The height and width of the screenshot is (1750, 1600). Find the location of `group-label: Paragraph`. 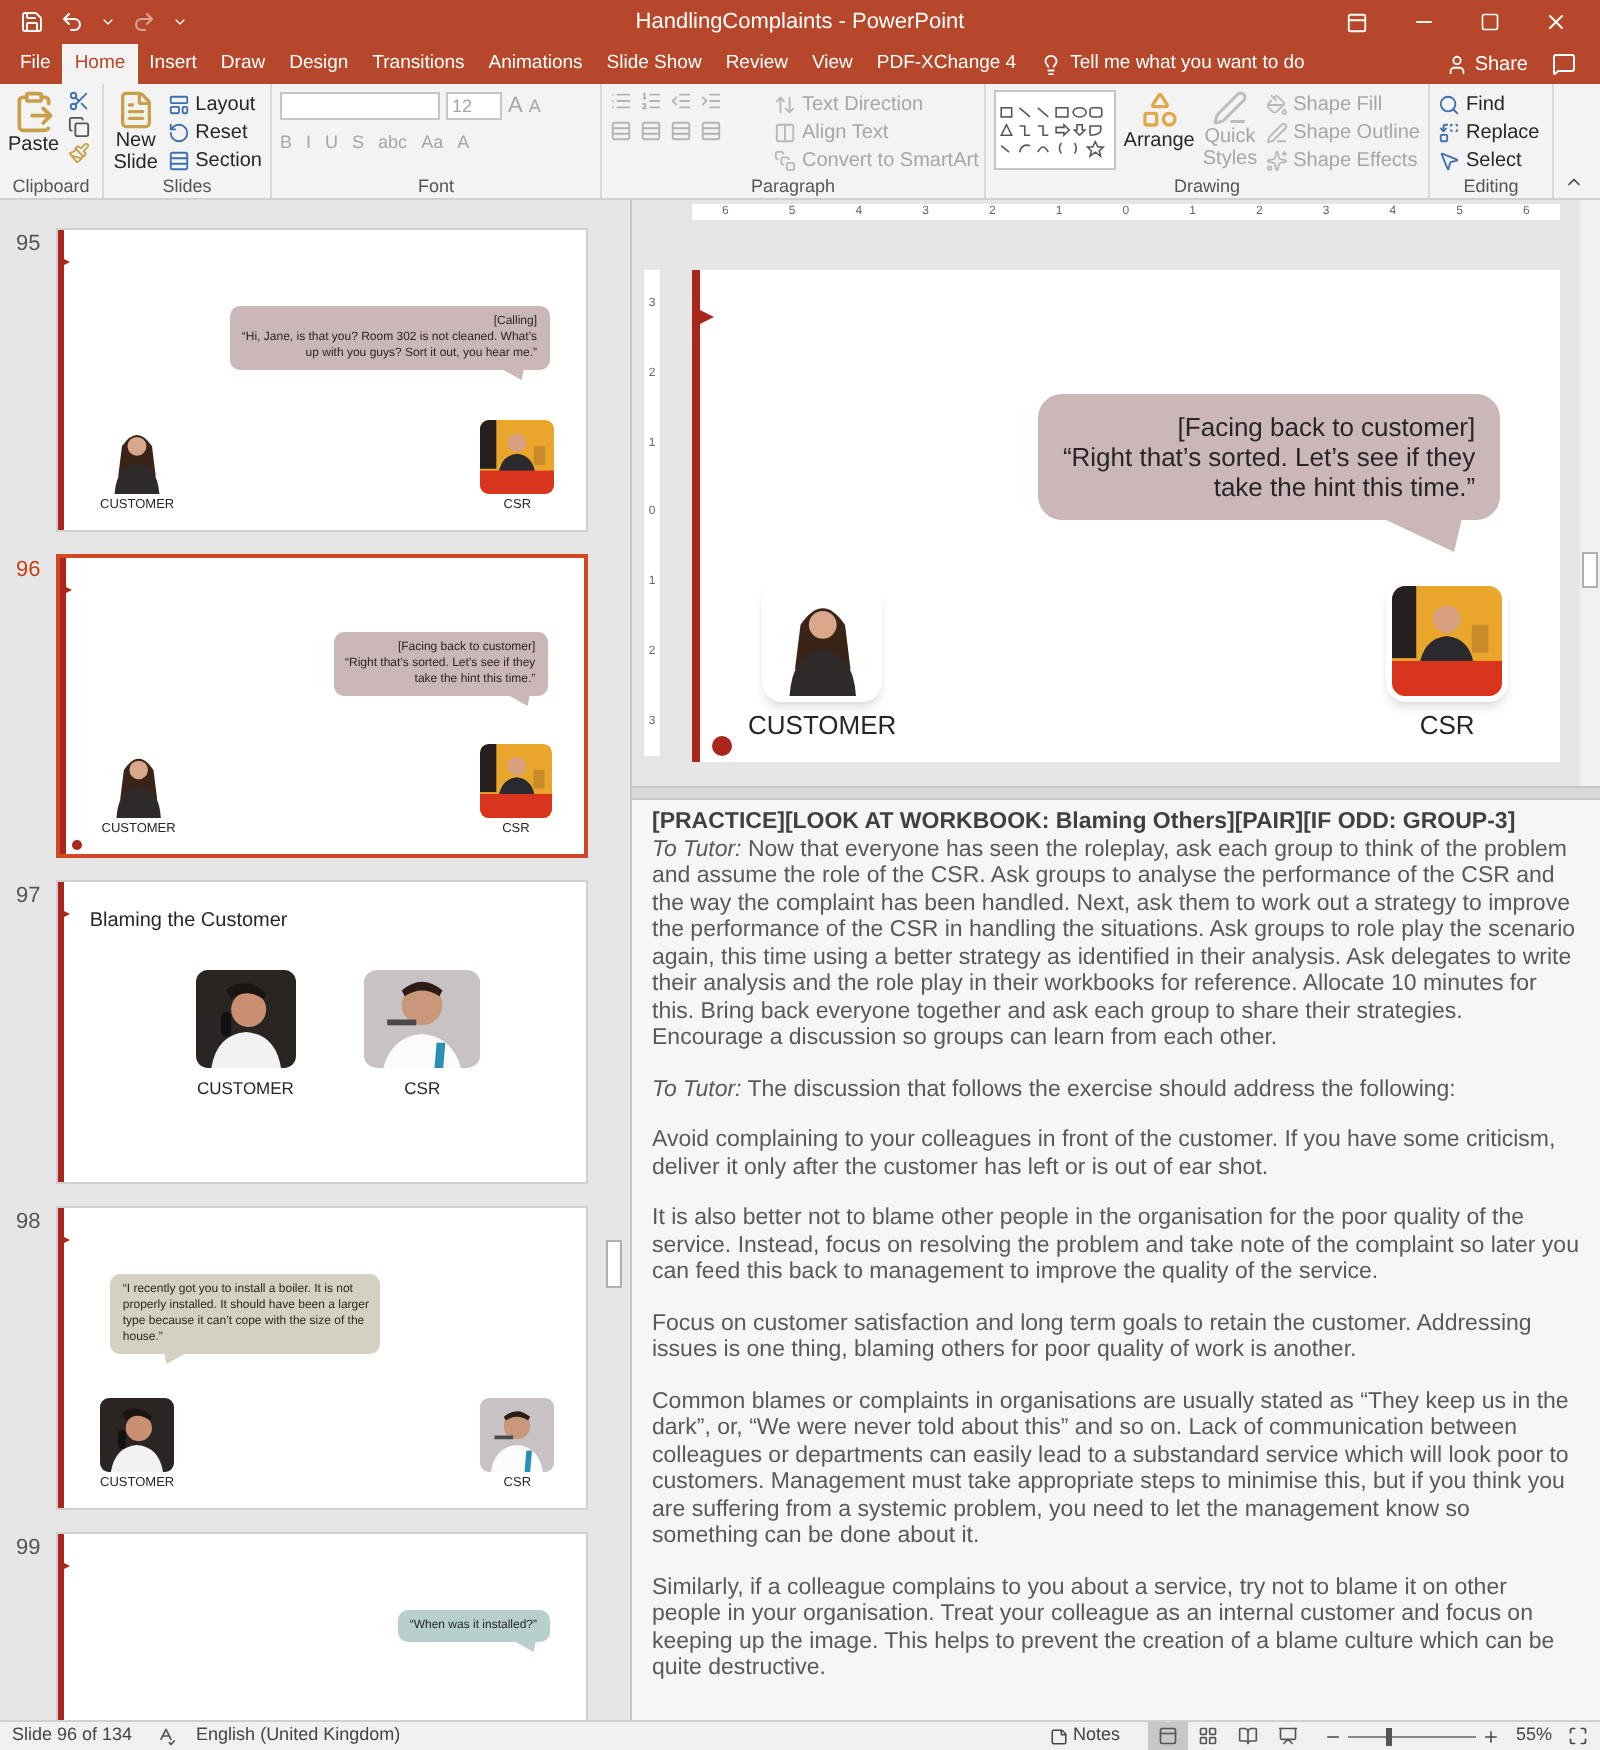

group-label: Paragraph is located at coordinates (793, 186).